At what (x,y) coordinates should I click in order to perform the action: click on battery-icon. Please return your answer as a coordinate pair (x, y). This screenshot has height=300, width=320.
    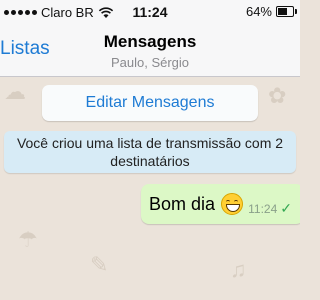
    Looking at the image, I should click on (286, 11).